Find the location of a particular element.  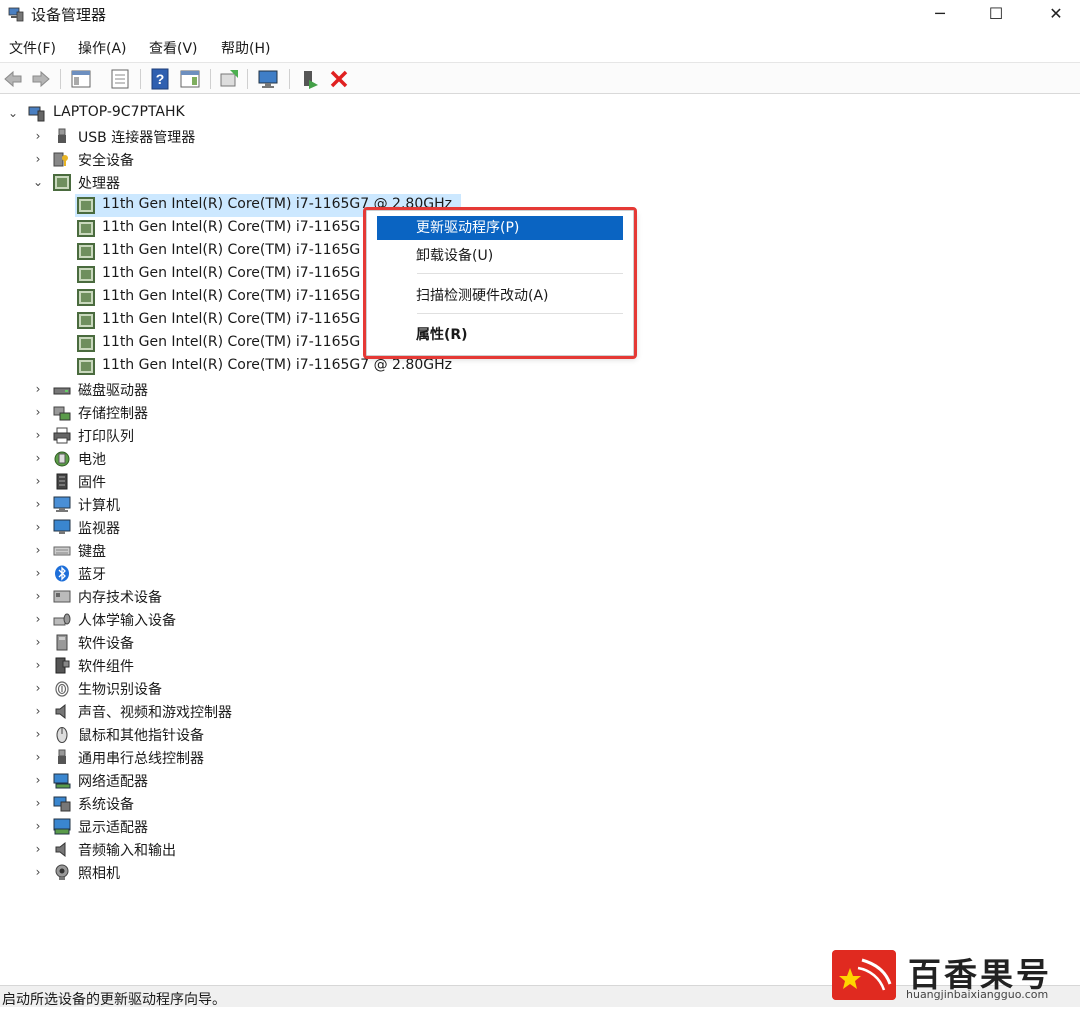

monitor-icon is located at coordinates (62, 526).